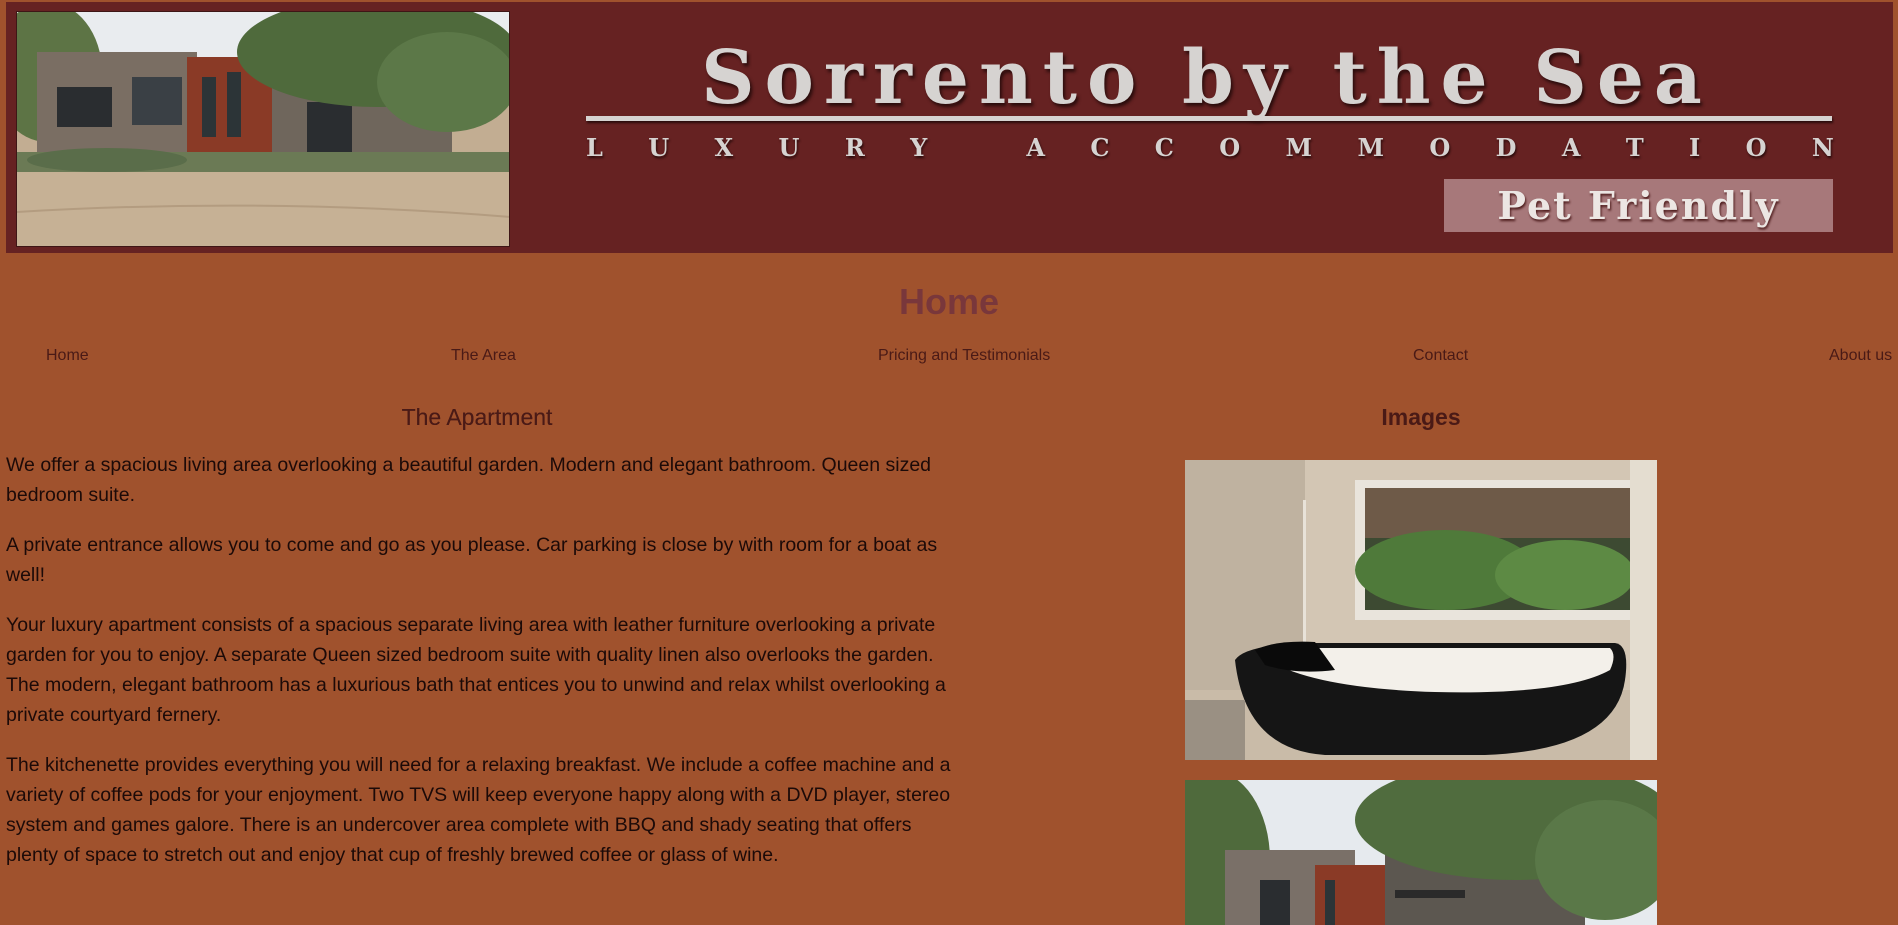  Describe the element at coordinates (1209, 118) in the screenshot. I see `title-divider` at that location.